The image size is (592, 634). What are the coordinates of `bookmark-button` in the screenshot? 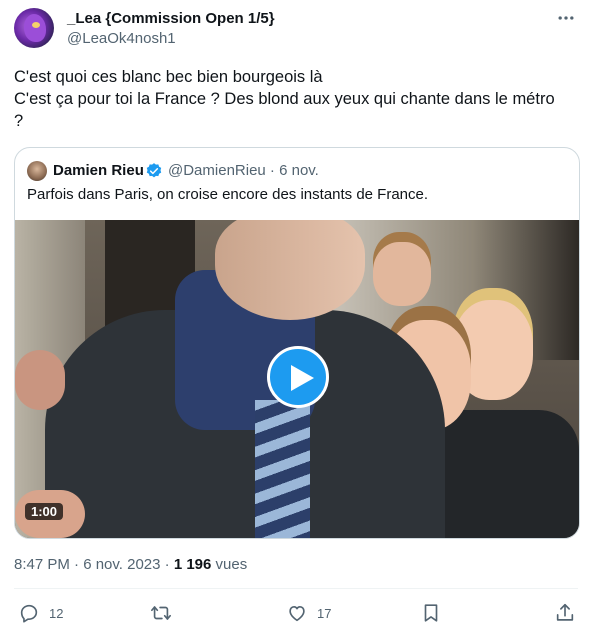 It's located at (431, 613).